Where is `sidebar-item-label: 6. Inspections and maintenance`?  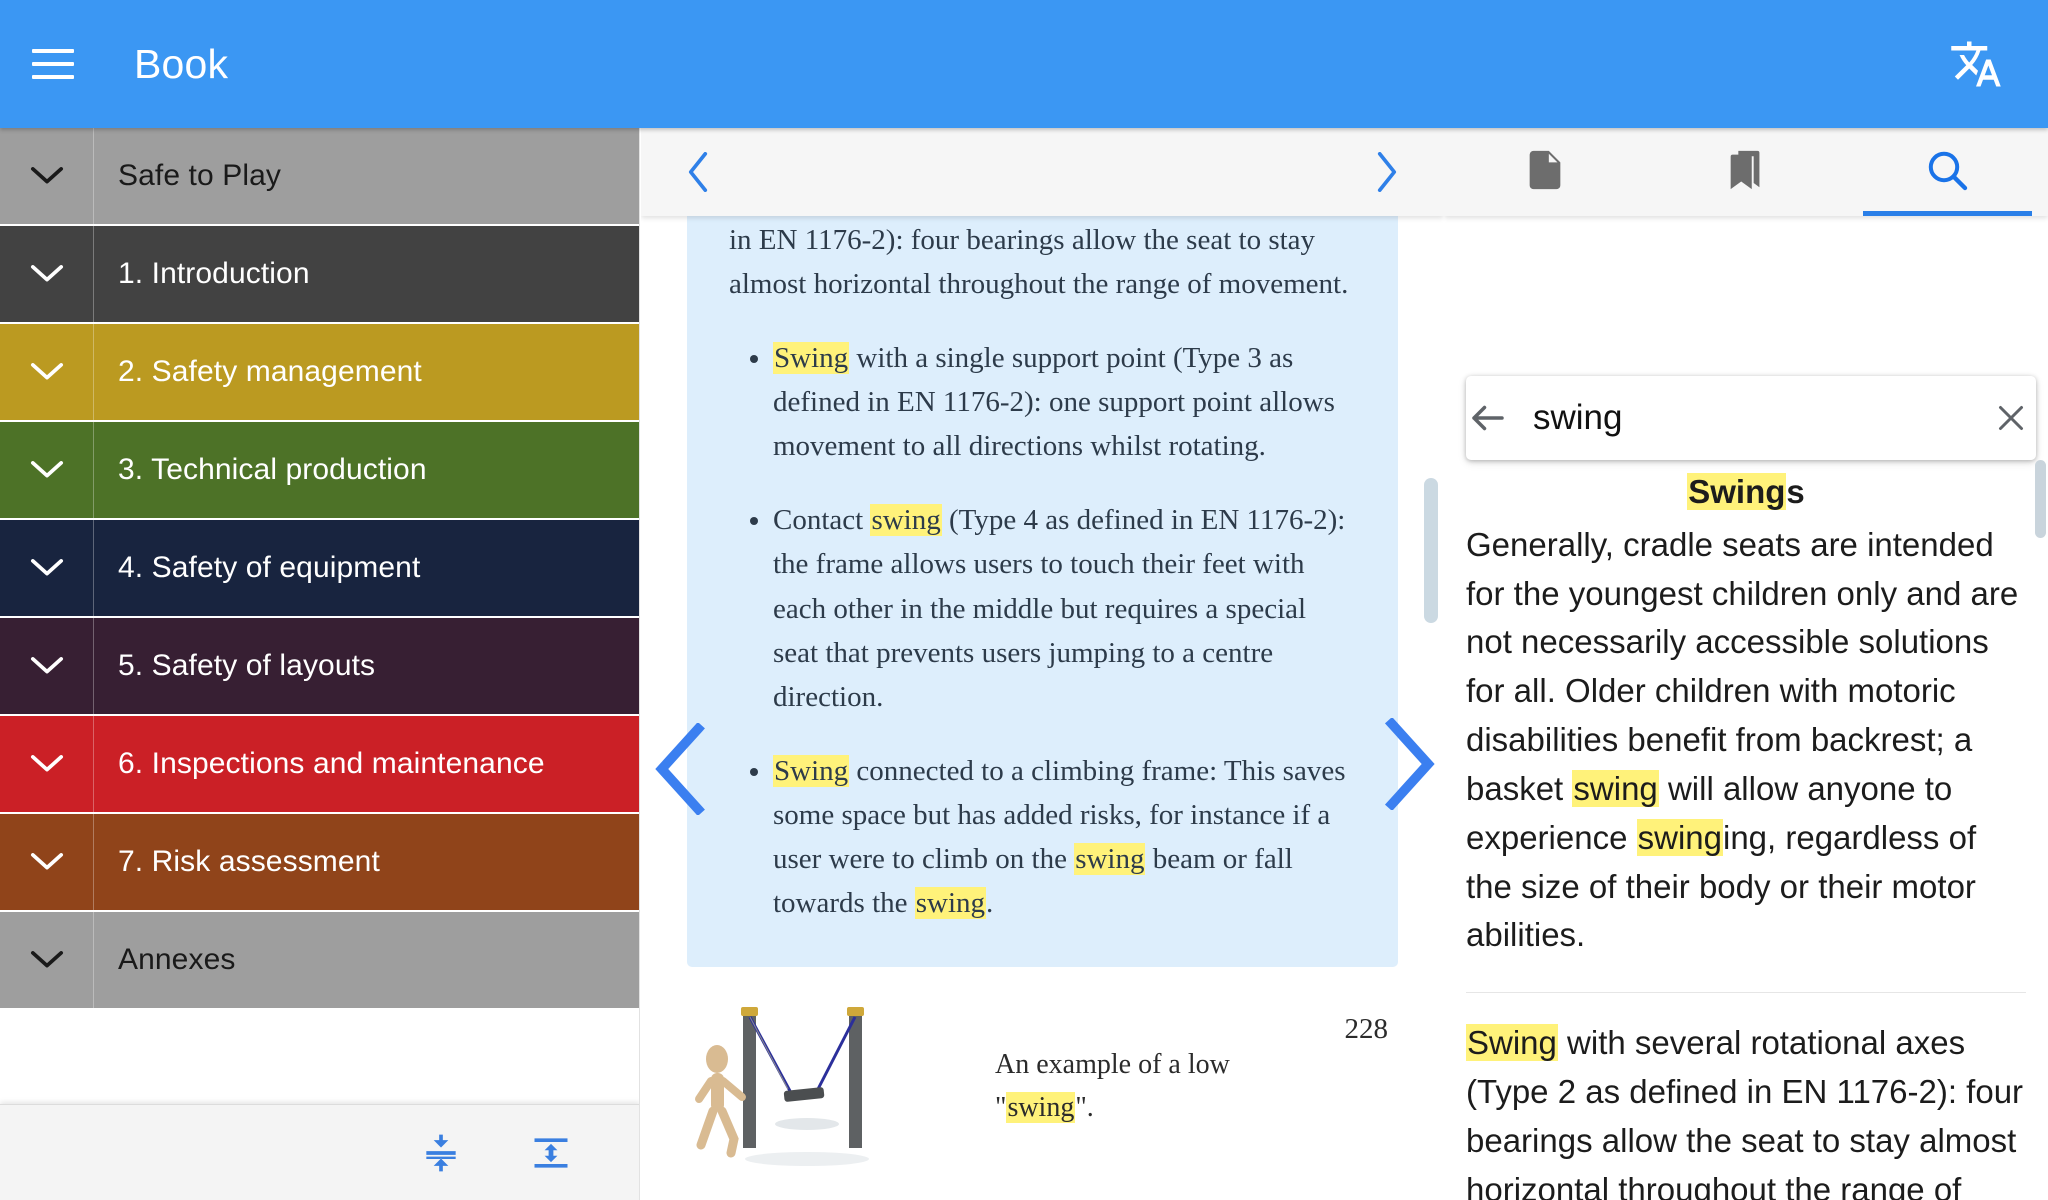 sidebar-item-label: 6. Inspections and maintenance is located at coordinates (331, 763).